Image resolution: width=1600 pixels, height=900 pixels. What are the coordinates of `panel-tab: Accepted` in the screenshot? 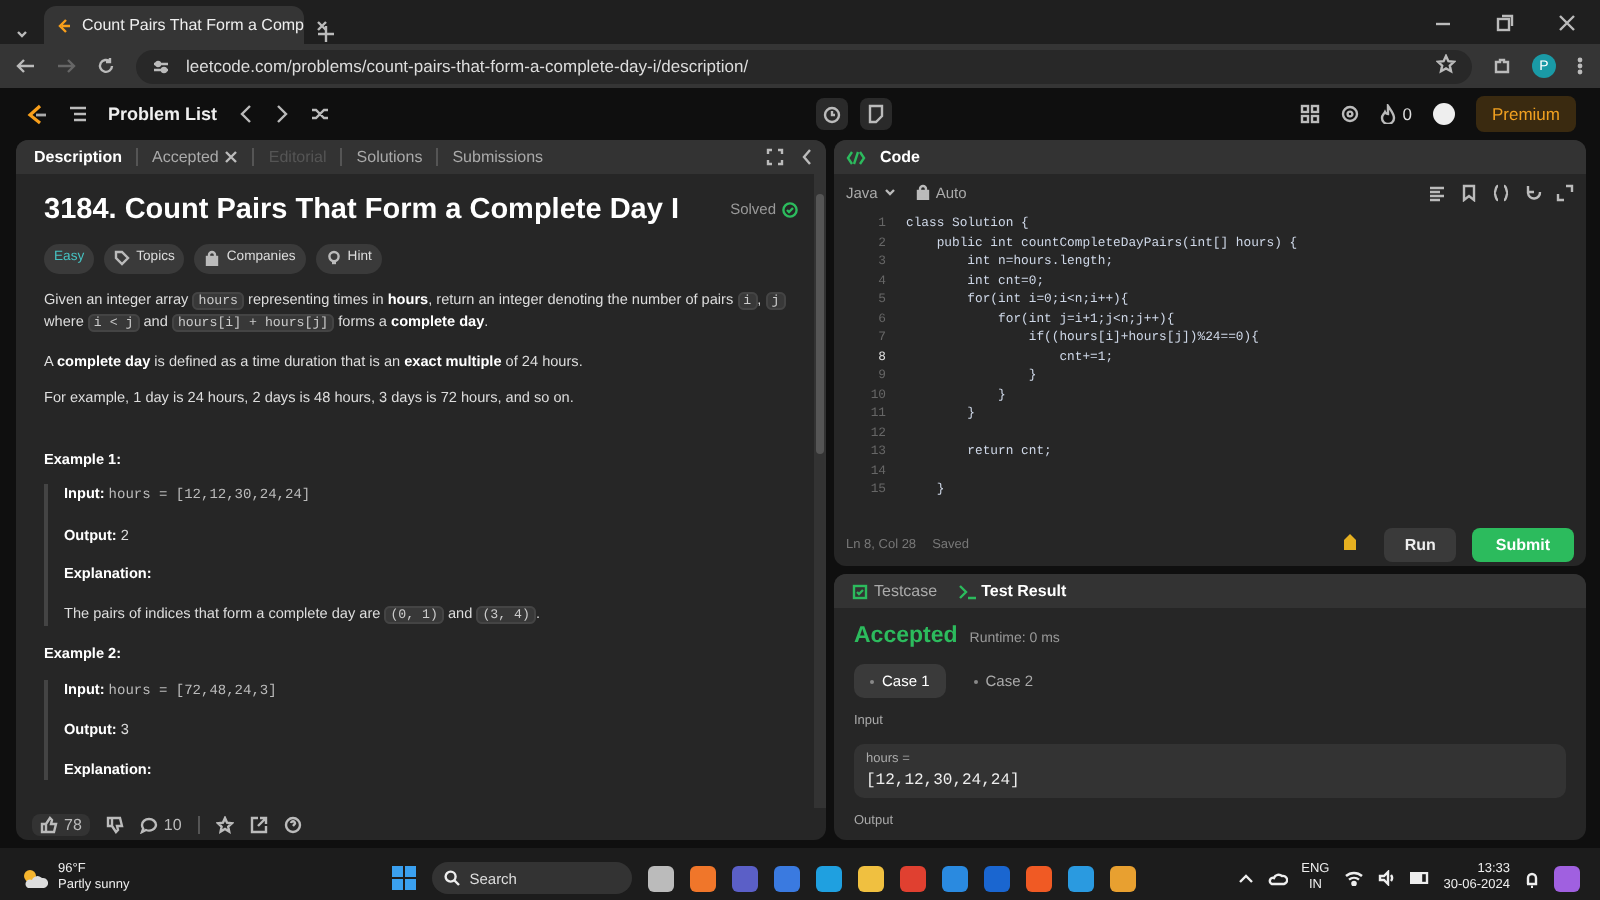 It's located at (195, 157).